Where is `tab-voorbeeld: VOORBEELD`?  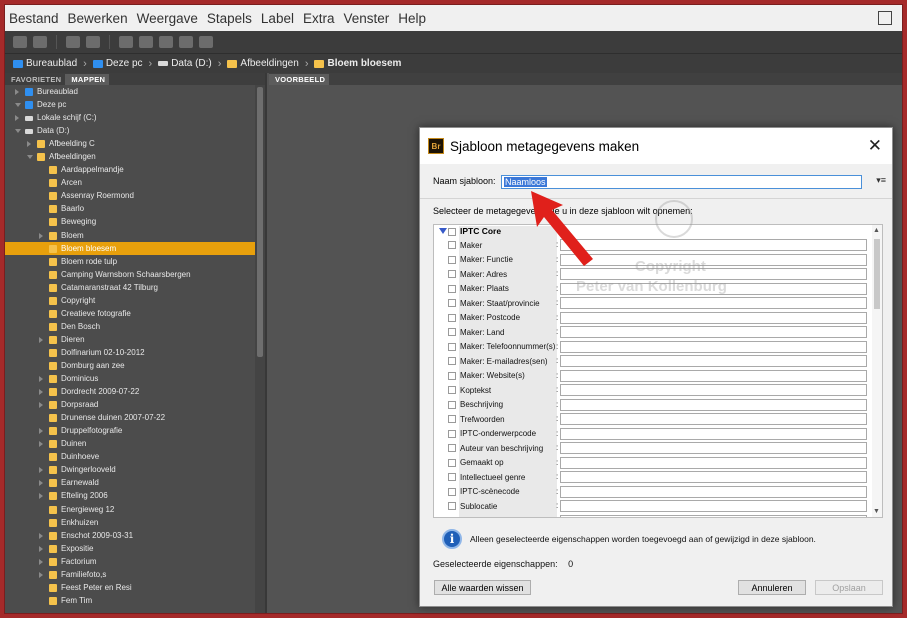 tab-voorbeeld: VOORBEELD is located at coordinates (299, 79).